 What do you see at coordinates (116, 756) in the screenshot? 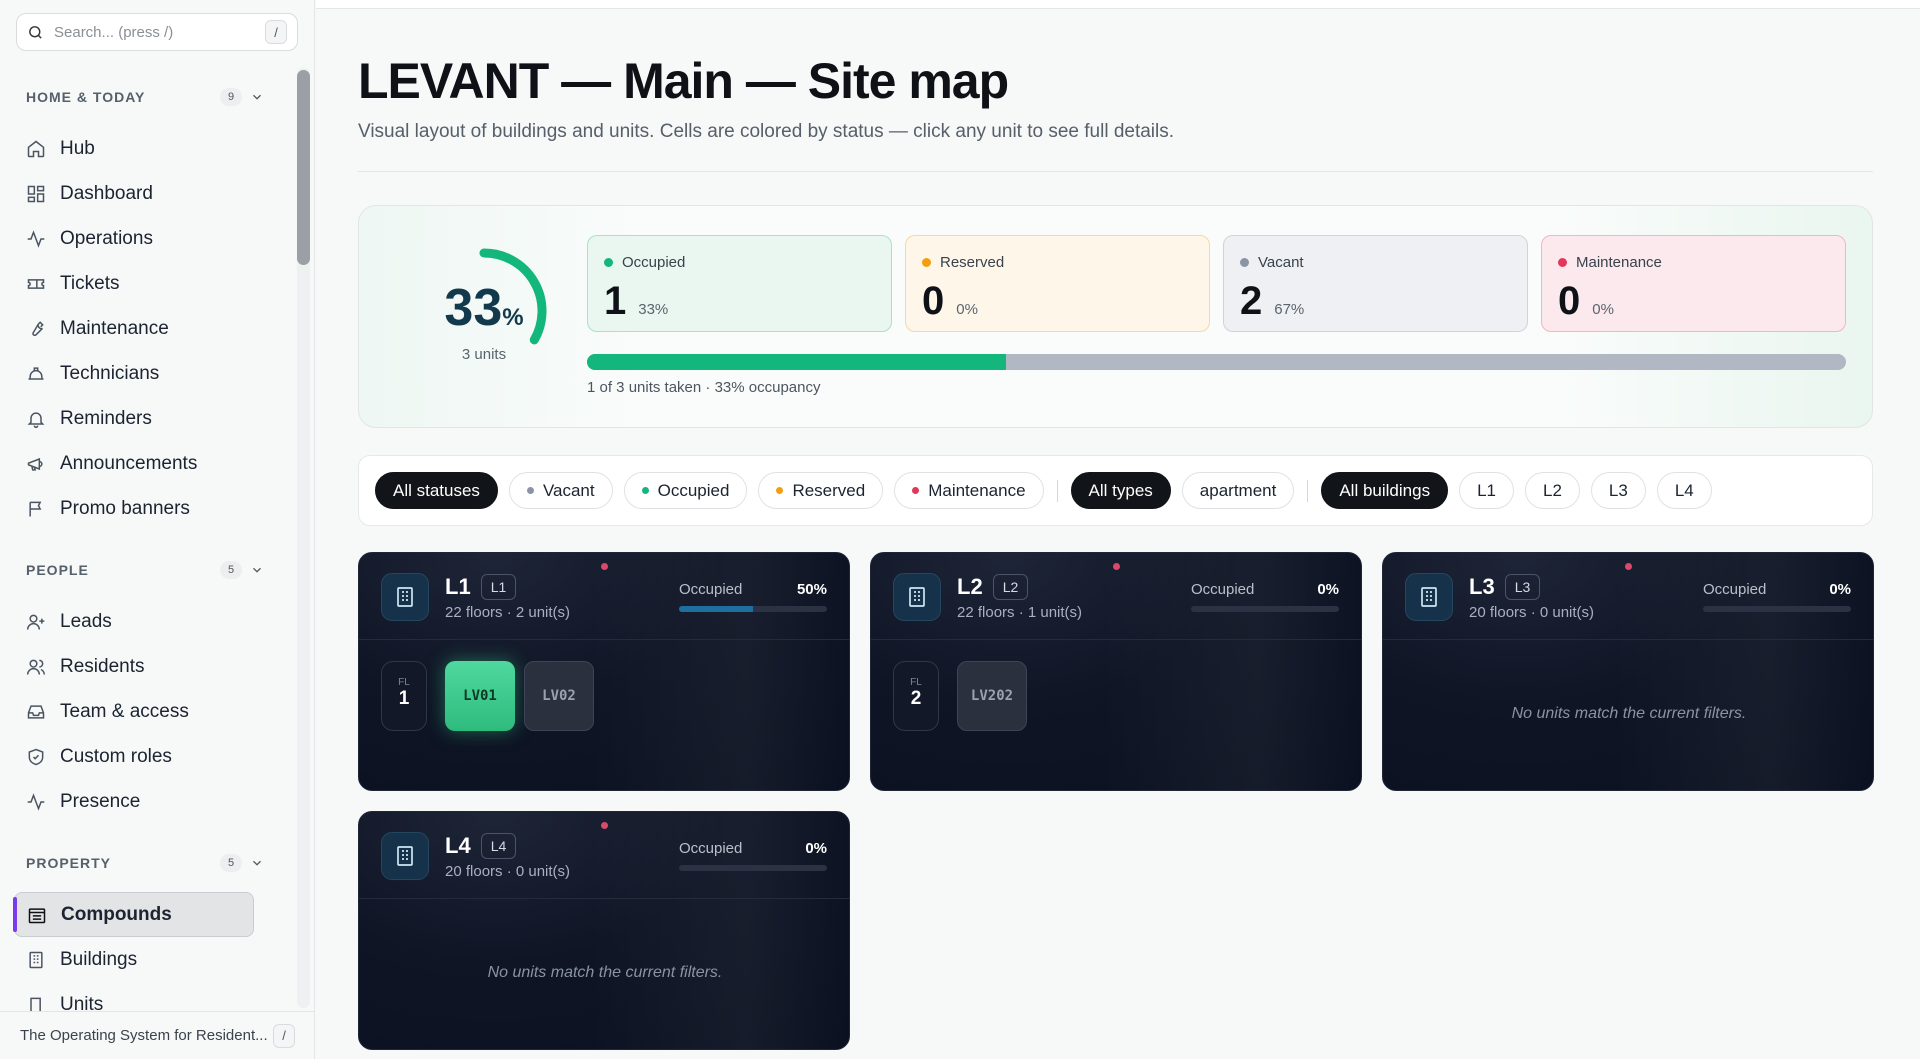
I see `sidebar-item-label: Custom roles` at bounding box center [116, 756].